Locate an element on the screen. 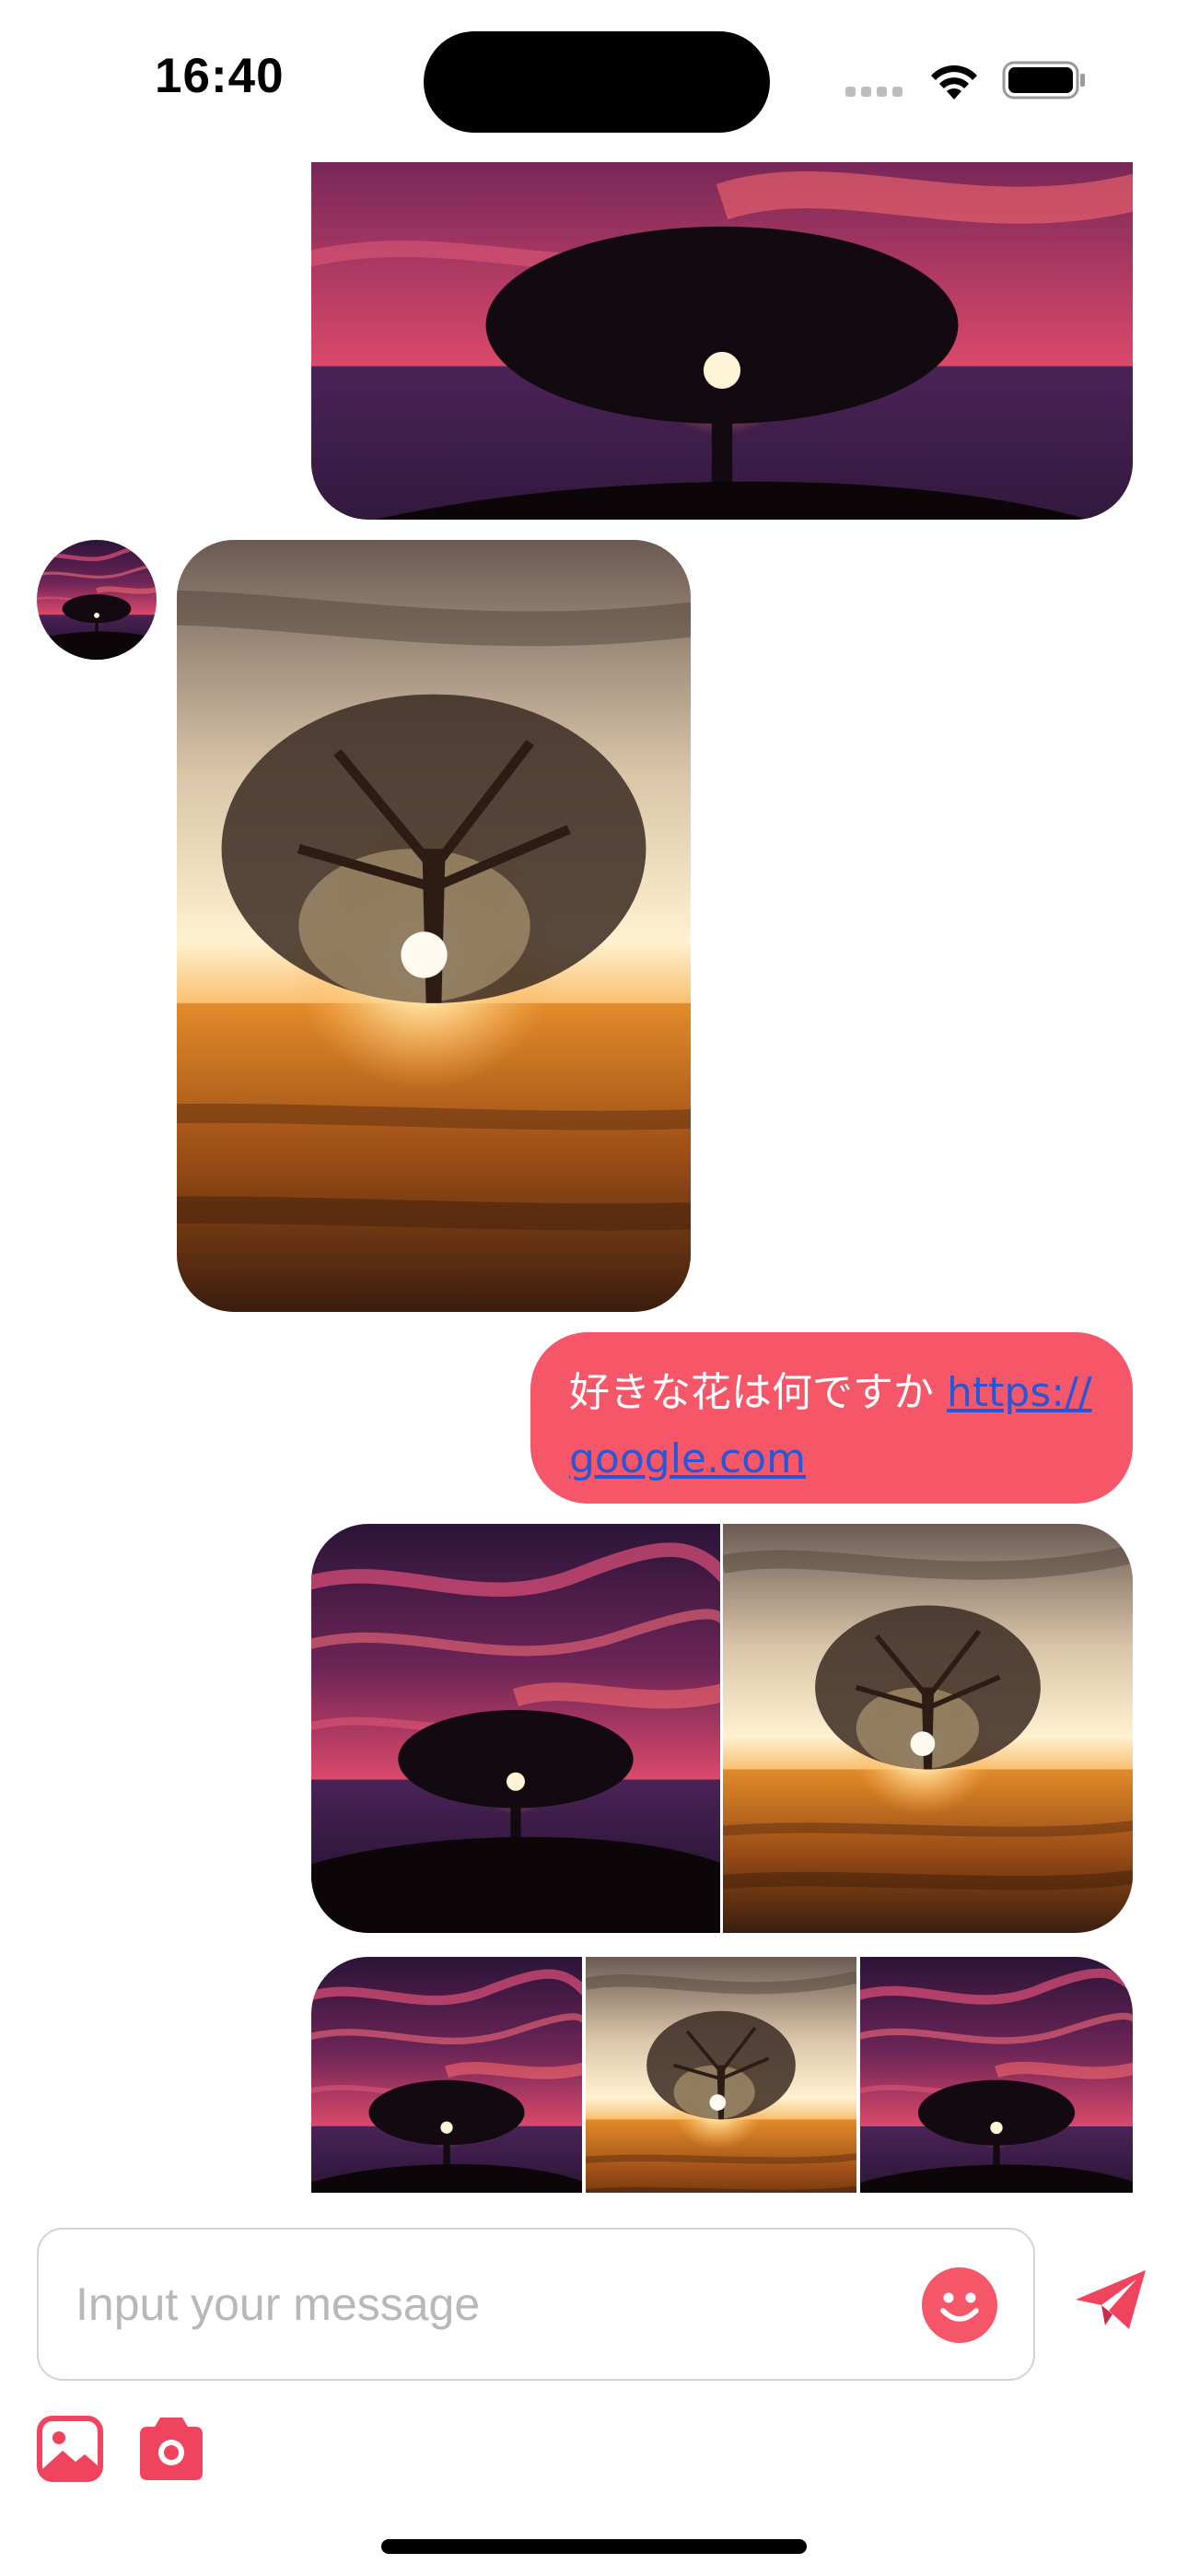 The height and width of the screenshot is (2576, 1188). image-icon is located at coordinates (70, 2449).